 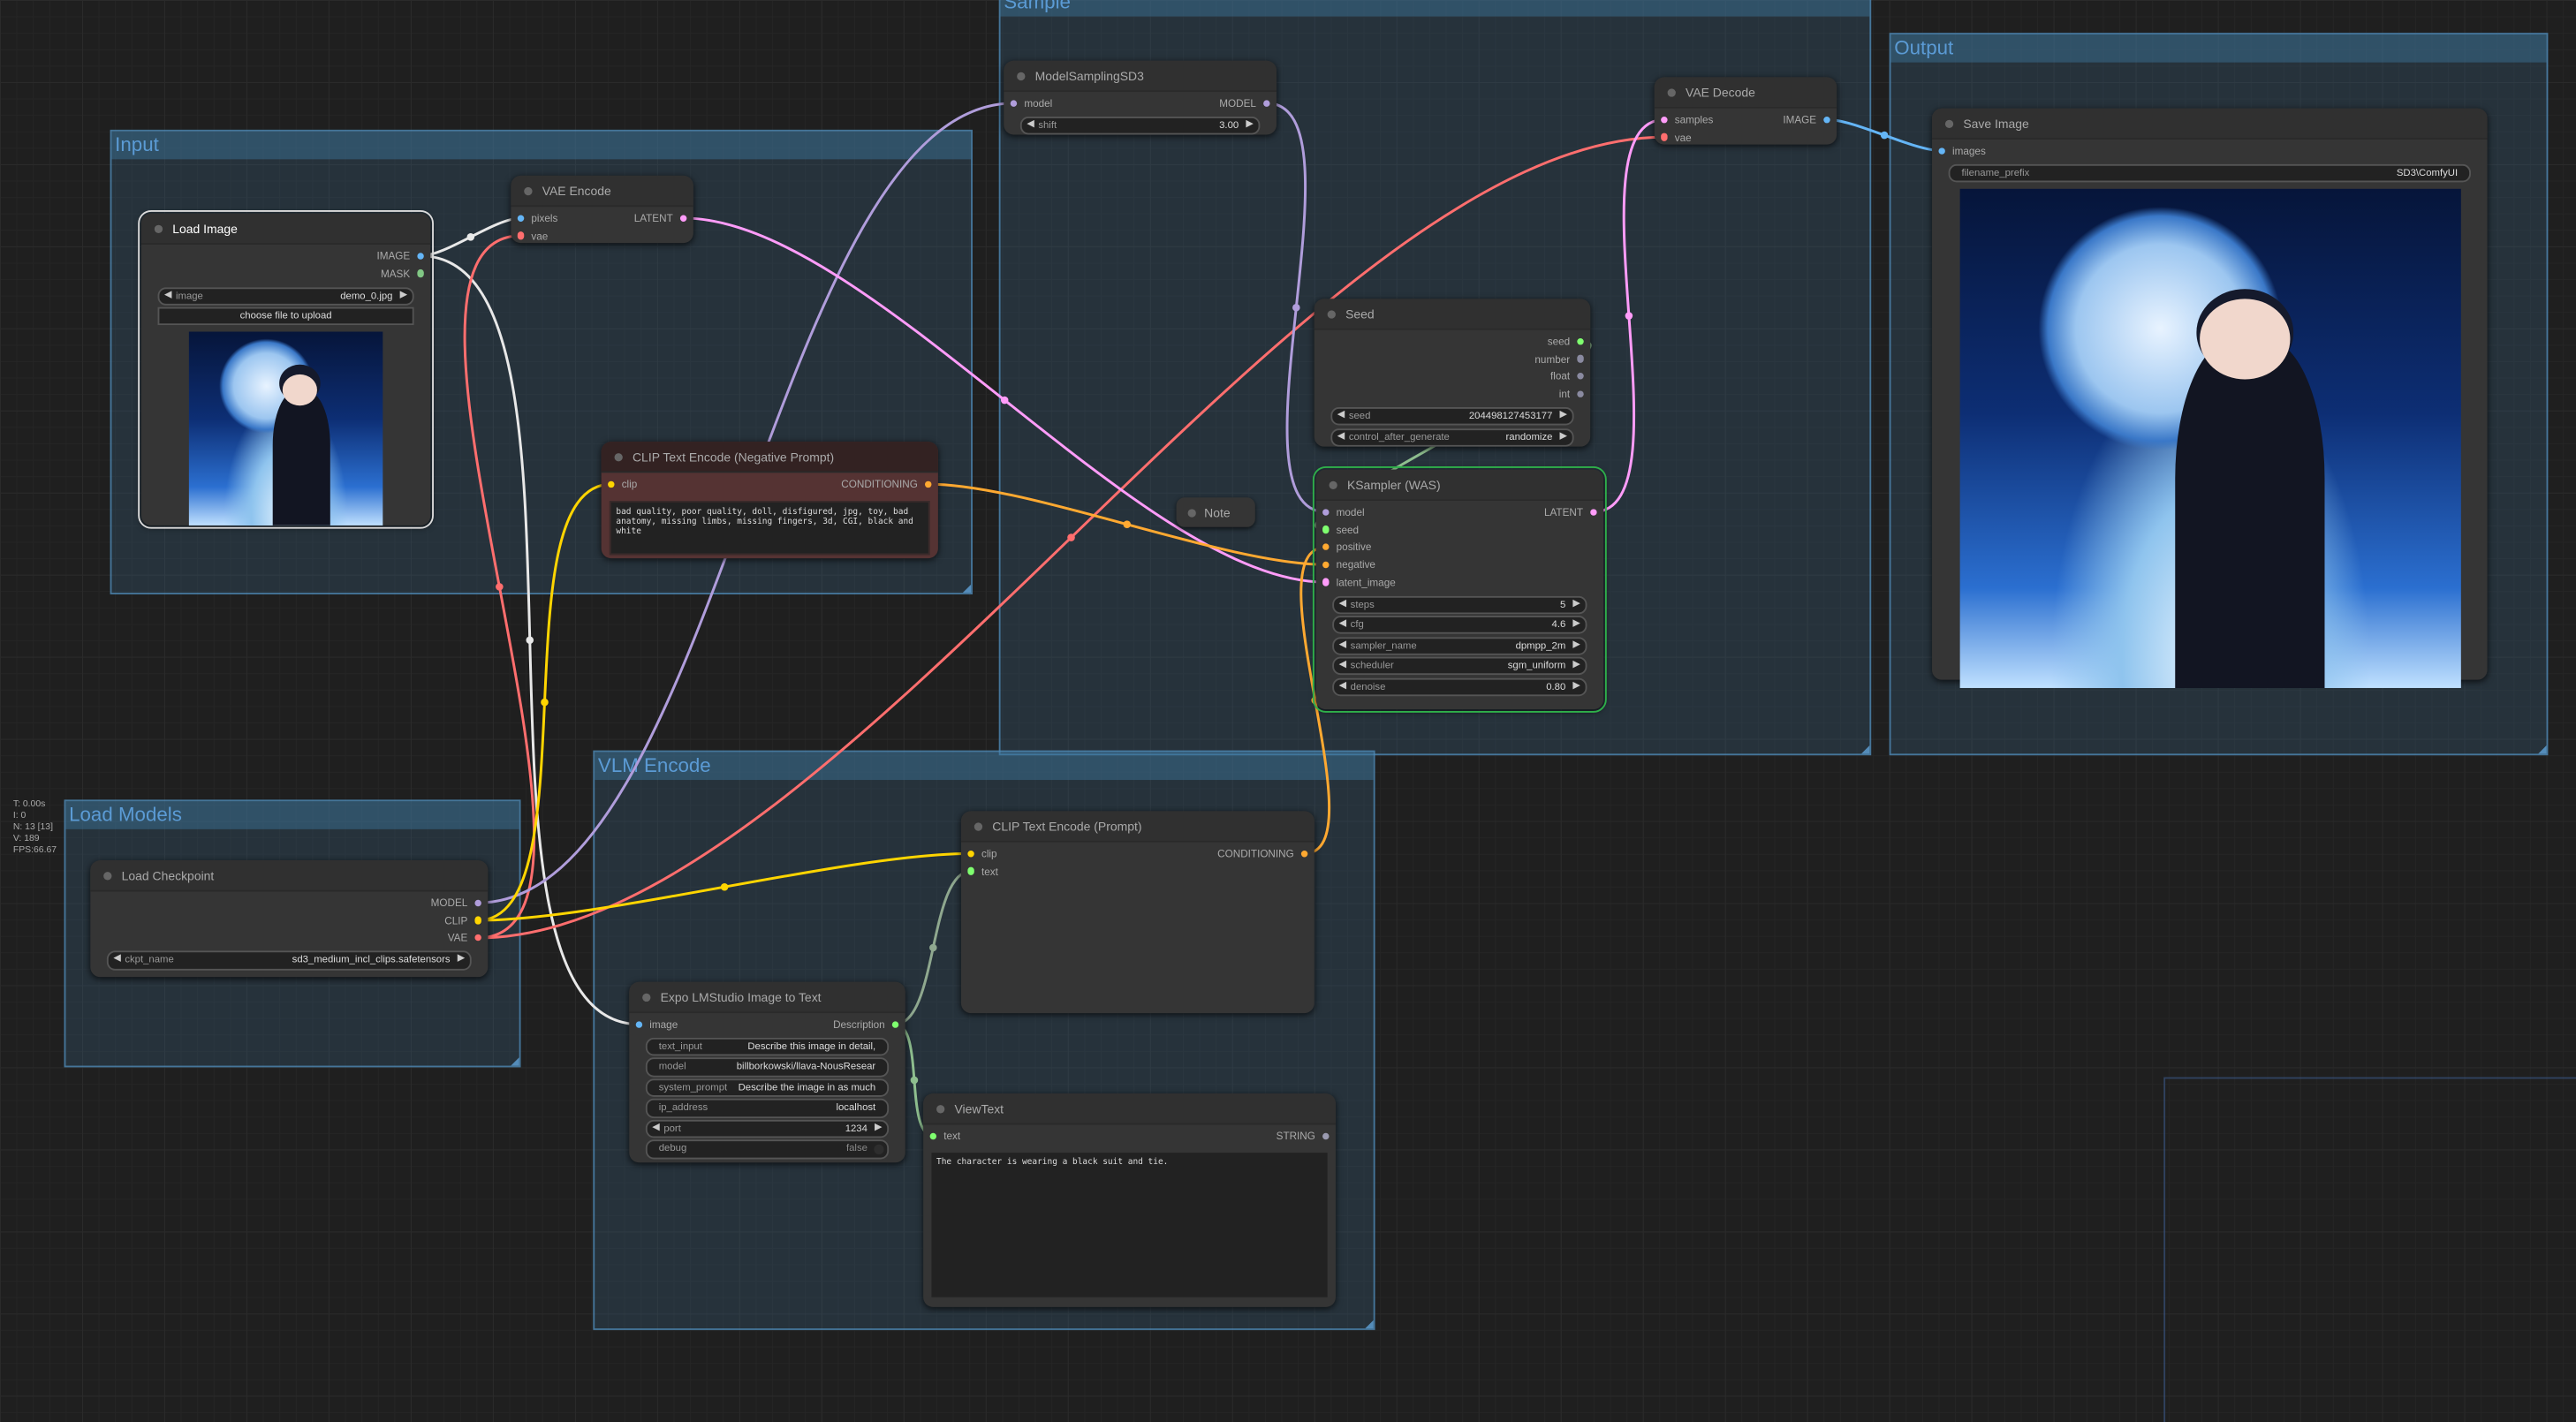 I want to click on node-title-bar: Load Image, so click(x=285, y=229).